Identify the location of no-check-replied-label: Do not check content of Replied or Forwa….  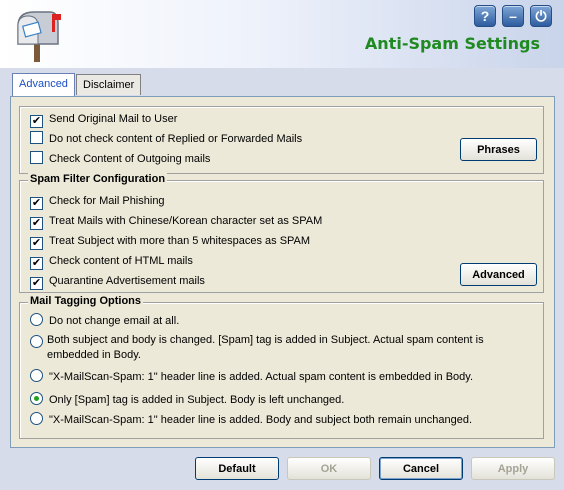
(176, 139).